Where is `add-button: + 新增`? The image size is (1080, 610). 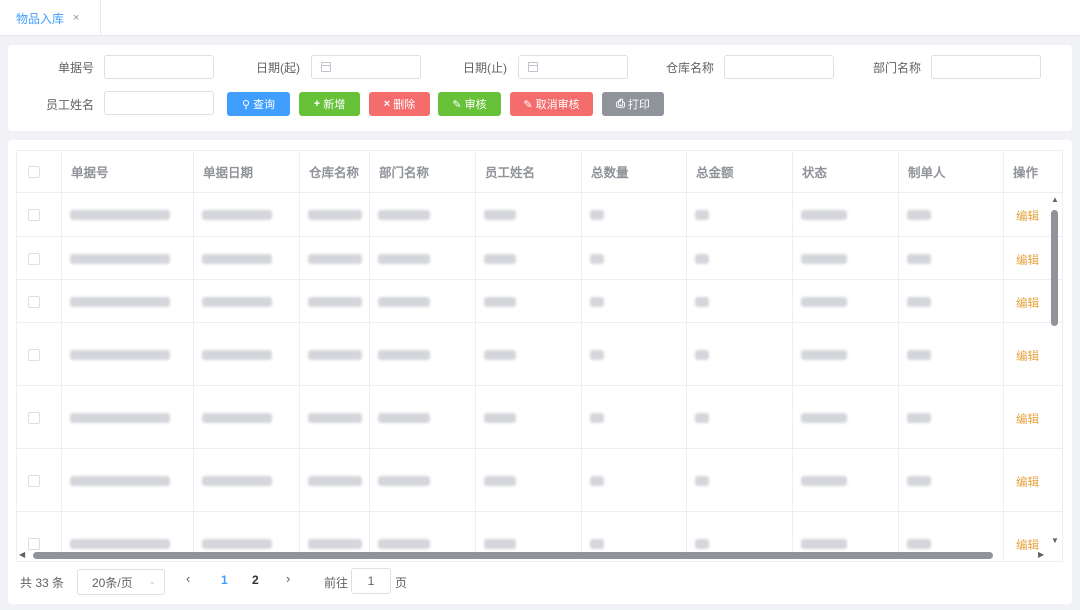
add-button: + 新增 is located at coordinates (329, 104).